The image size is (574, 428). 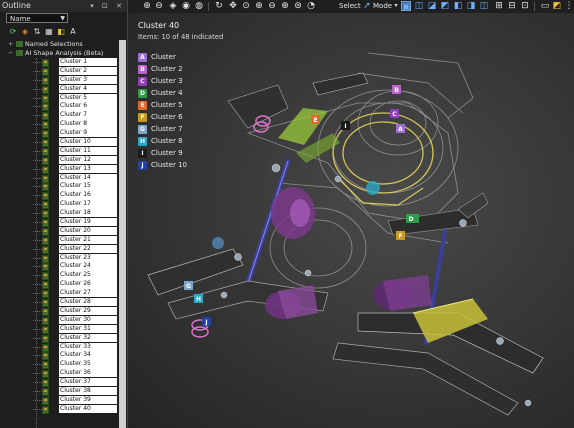 What do you see at coordinates (75, 143) in the screenshot?
I see `tree-item-cluster: Cluster 10` at bounding box center [75, 143].